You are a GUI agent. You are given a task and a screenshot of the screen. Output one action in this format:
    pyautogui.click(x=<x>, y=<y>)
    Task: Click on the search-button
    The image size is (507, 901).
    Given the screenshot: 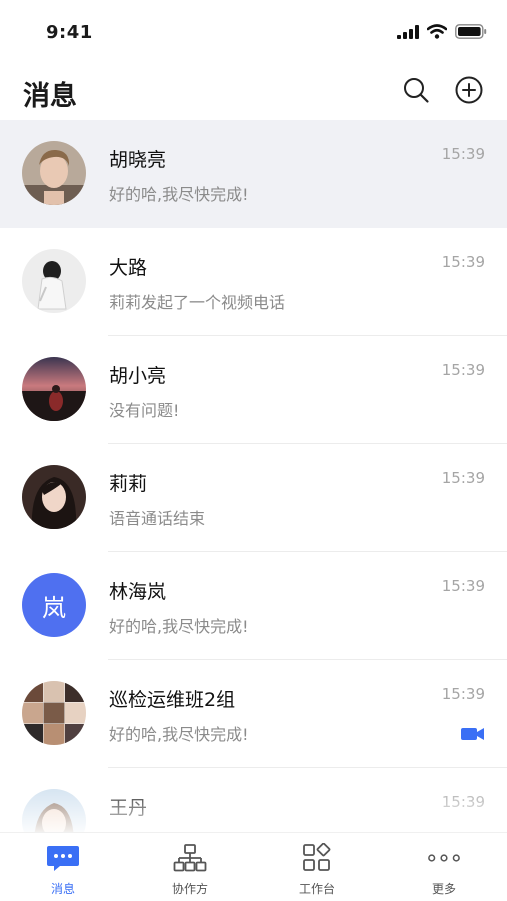 What is the action you would take?
    pyautogui.click(x=416, y=90)
    